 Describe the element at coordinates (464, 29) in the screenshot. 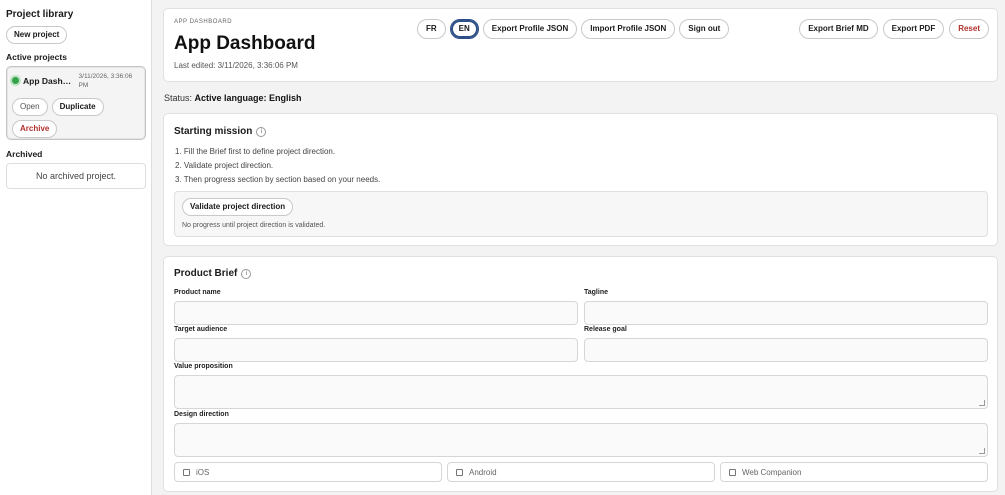

I see `lang-en-button: EN` at that location.